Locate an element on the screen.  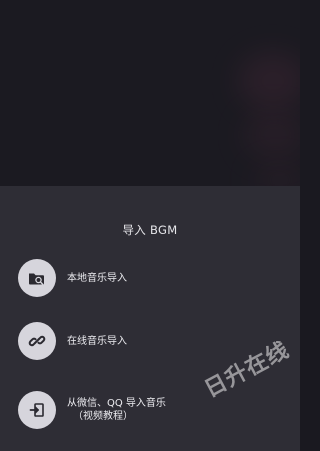
local-music-import-option: 本地音乐导入 is located at coordinates (153, 278).